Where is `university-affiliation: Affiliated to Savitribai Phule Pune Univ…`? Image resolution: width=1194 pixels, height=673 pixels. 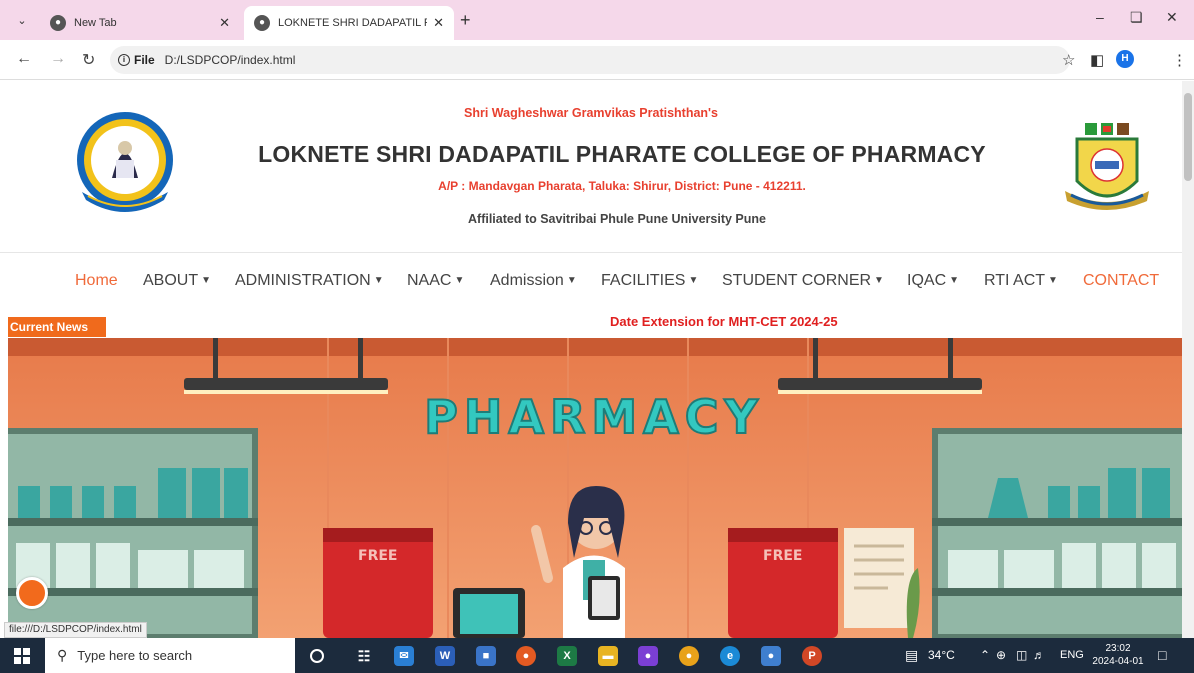
university-affiliation: Affiliated to Savitribai Phule Pune Univ… is located at coordinates (617, 219).